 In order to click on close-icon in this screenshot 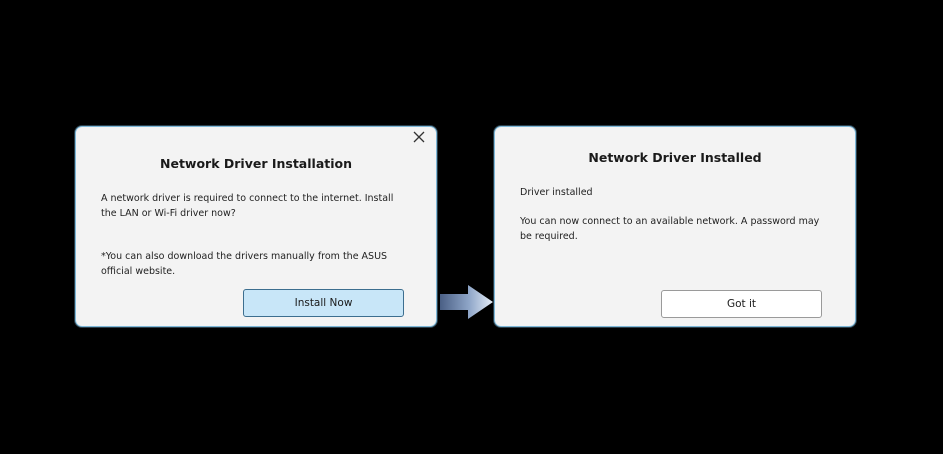, I will do `click(419, 137)`.